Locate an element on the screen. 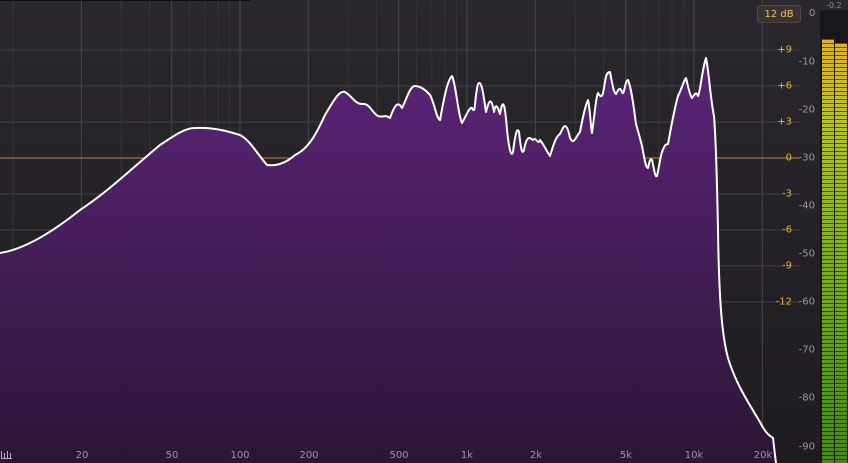  freq-label: 200 is located at coordinates (309, 455).